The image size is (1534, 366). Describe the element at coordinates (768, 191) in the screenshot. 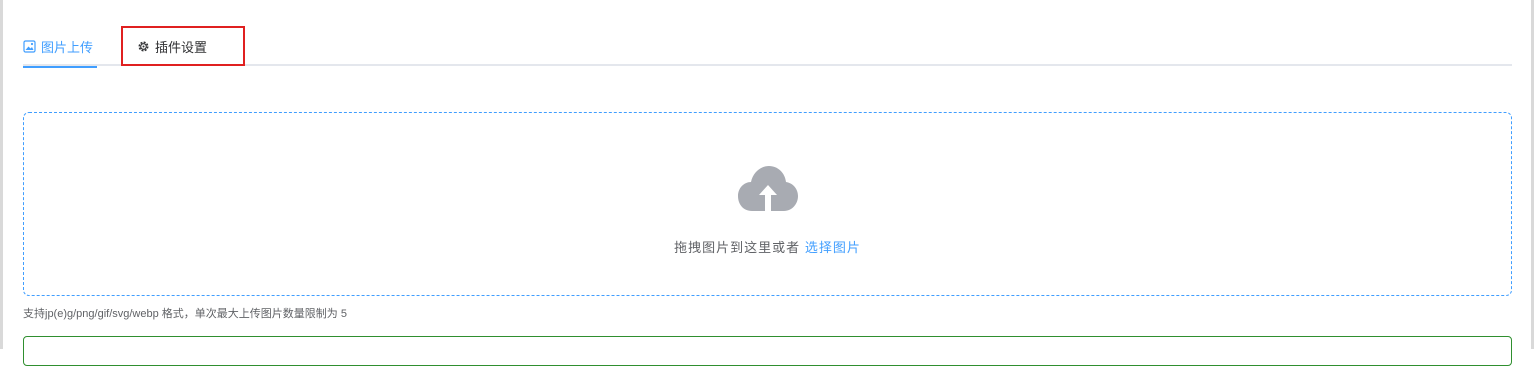

I see `cloud-upload-icon` at that location.